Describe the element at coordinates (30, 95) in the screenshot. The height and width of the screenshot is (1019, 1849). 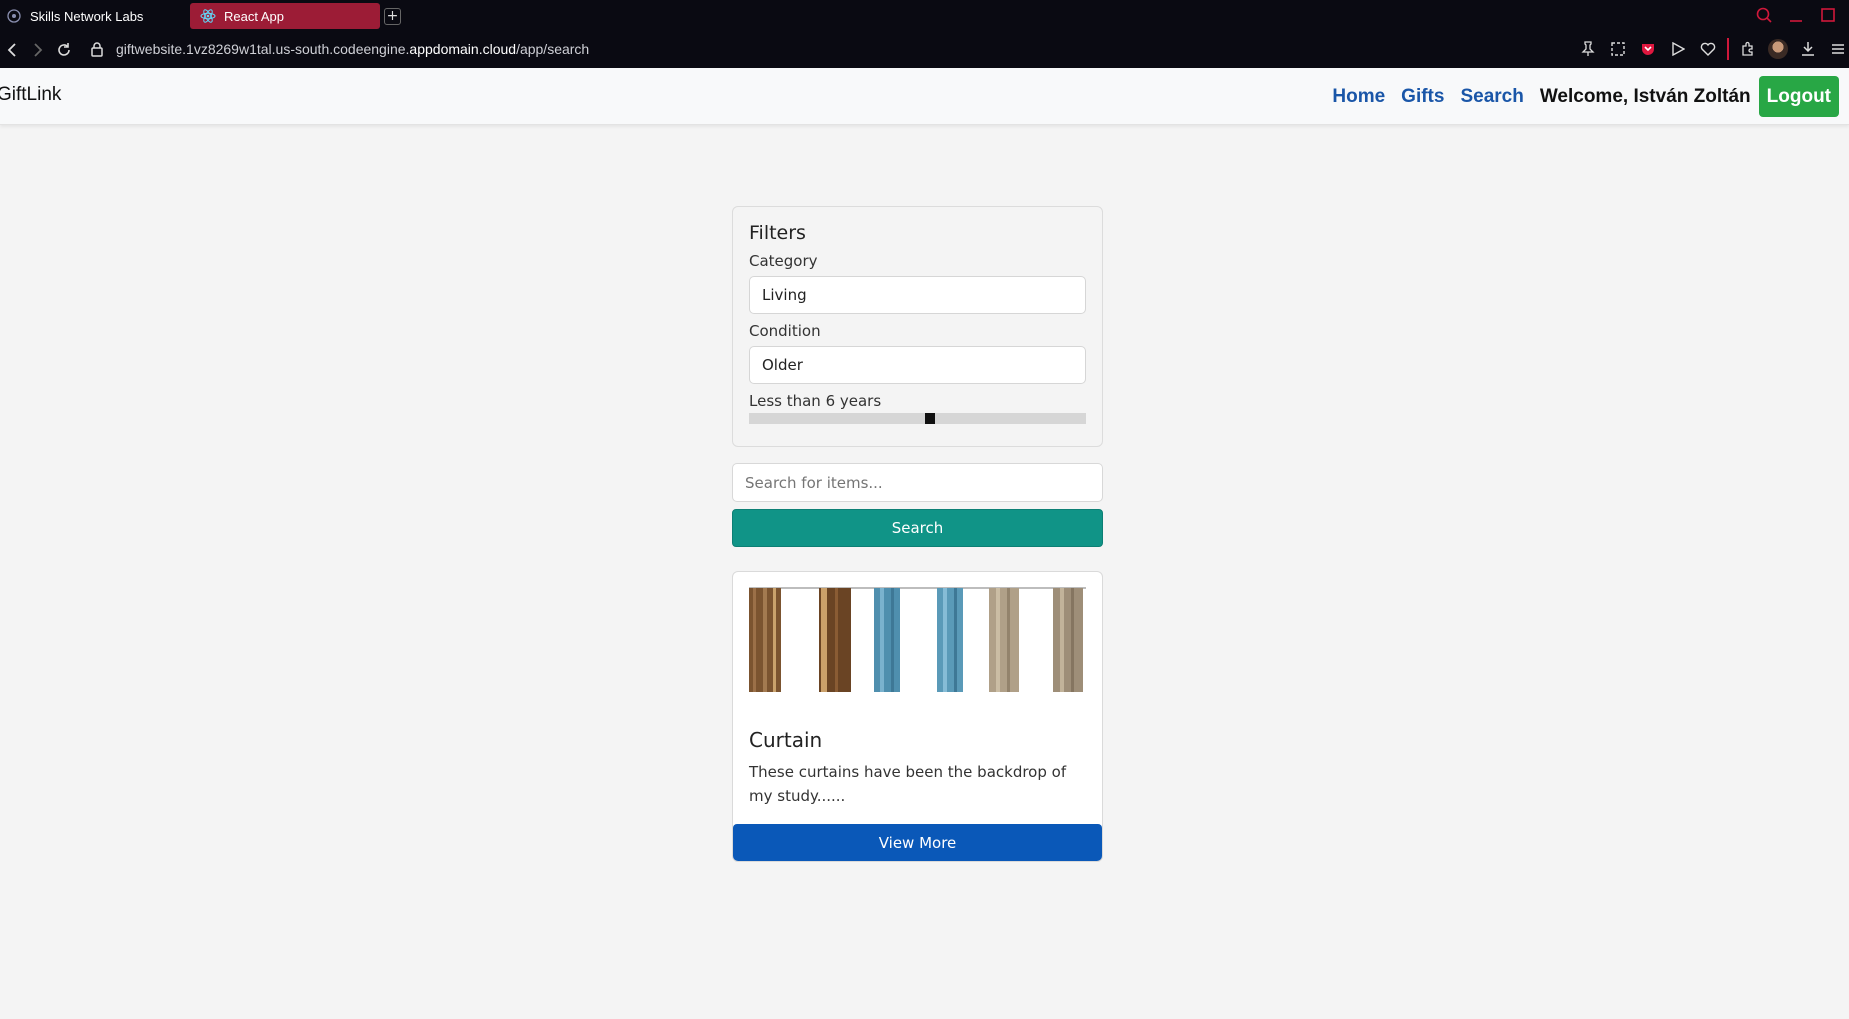
I see `brand-logo: GiftLink` at that location.